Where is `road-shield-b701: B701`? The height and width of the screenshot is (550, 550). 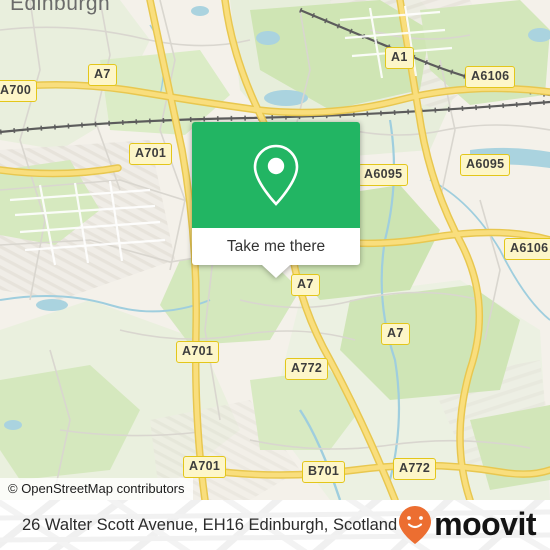 road-shield-b701: B701 is located at coordinates (324, 472).